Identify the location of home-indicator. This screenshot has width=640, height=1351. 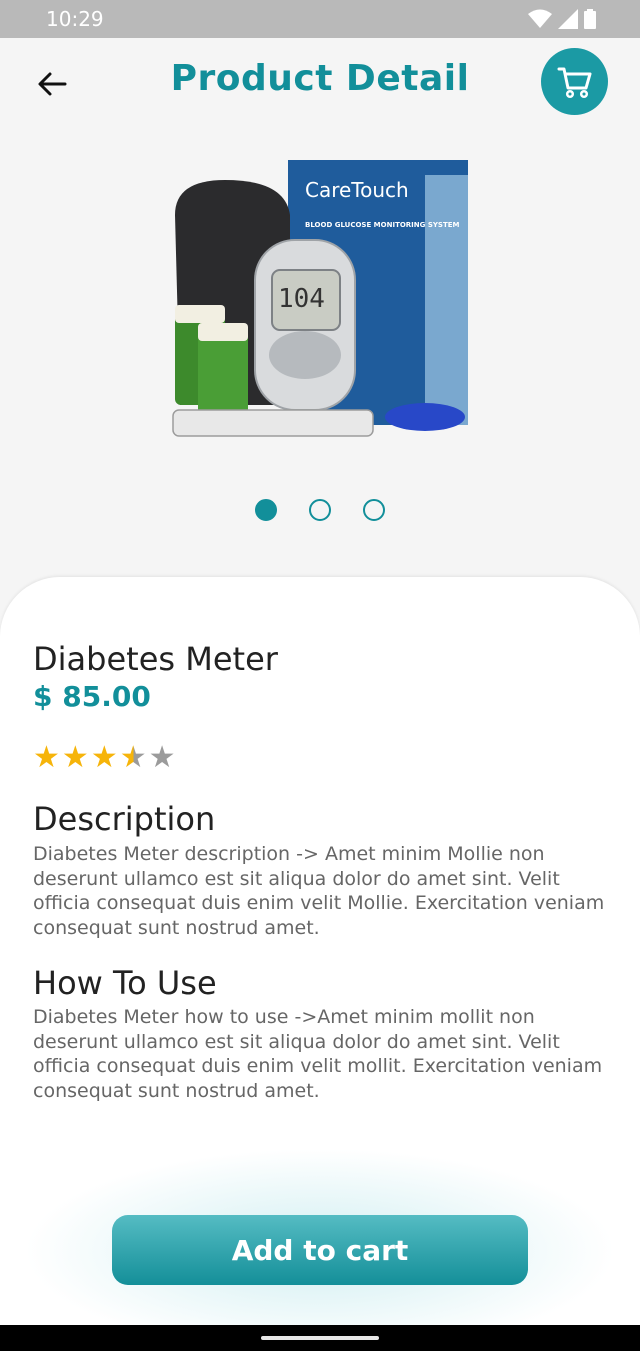
(320, 1338).